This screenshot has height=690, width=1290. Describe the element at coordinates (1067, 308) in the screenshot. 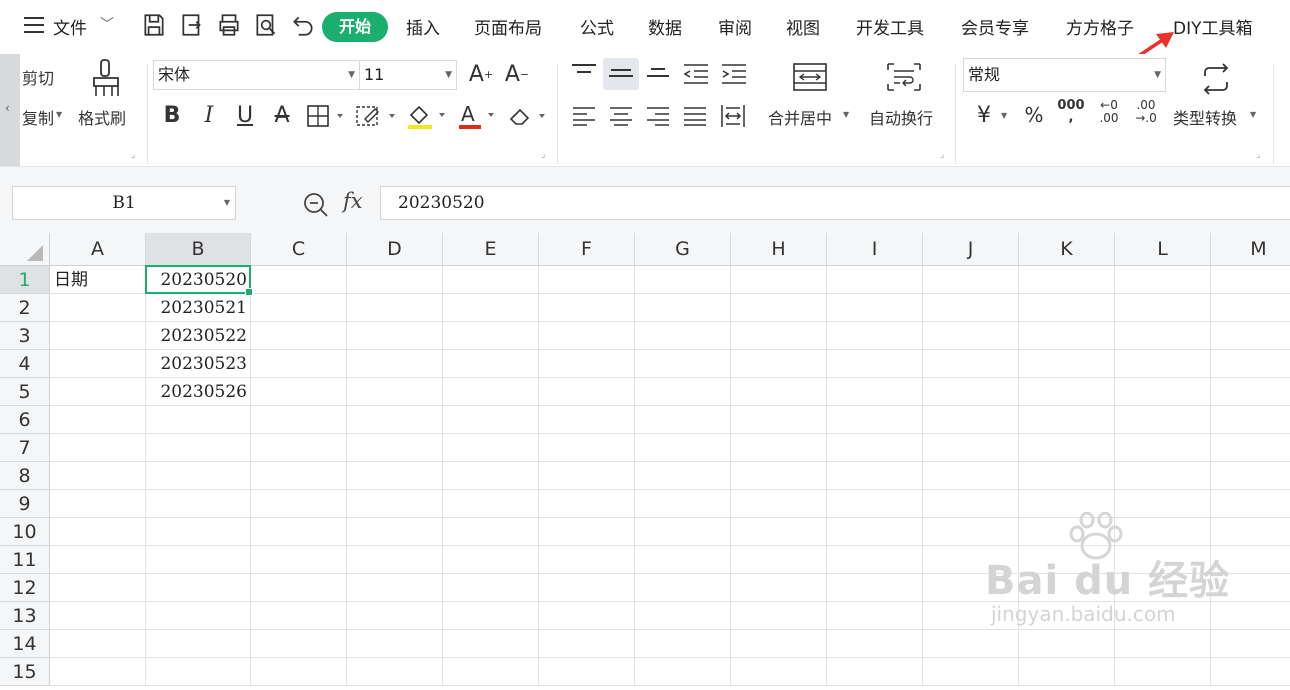

I see `cell-k2` at that location.